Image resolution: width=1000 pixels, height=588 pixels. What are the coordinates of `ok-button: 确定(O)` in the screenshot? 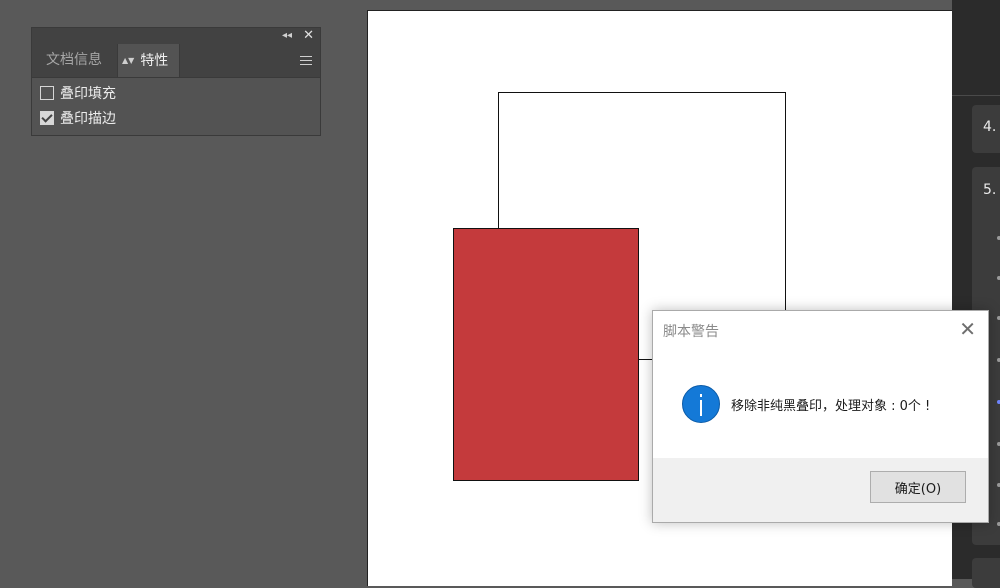 It's located at (918, 487).